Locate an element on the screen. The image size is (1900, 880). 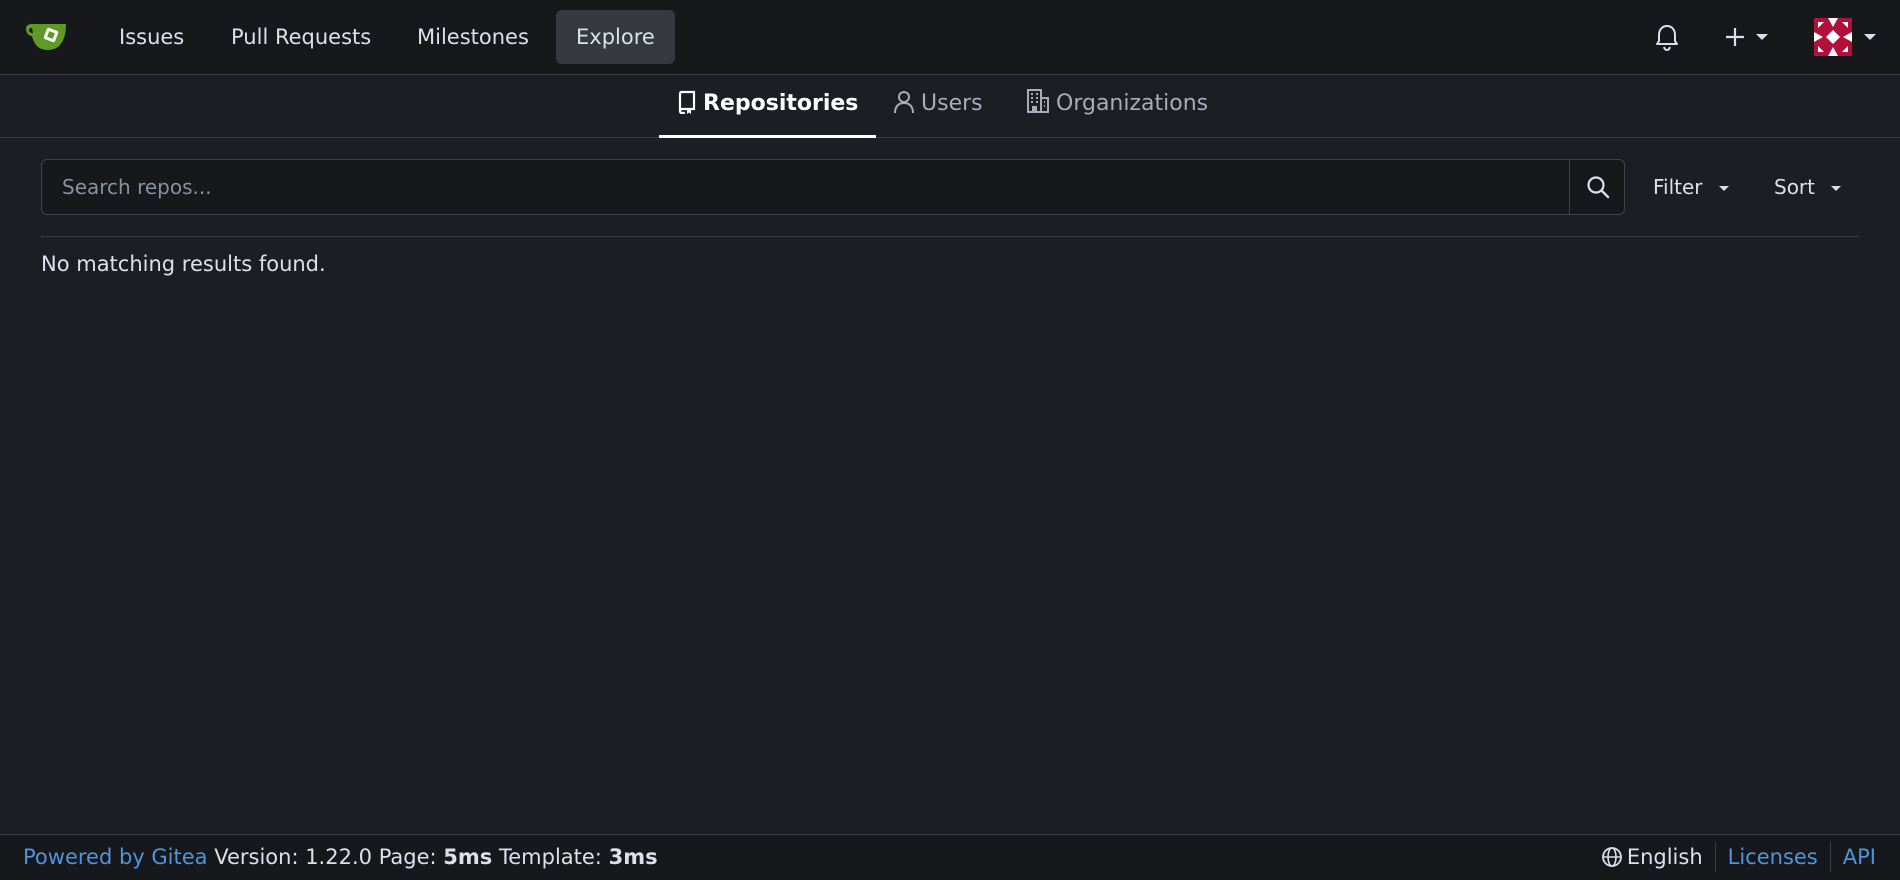
version-text: Version: 1.22.0 is located at coordinates (293, 857).